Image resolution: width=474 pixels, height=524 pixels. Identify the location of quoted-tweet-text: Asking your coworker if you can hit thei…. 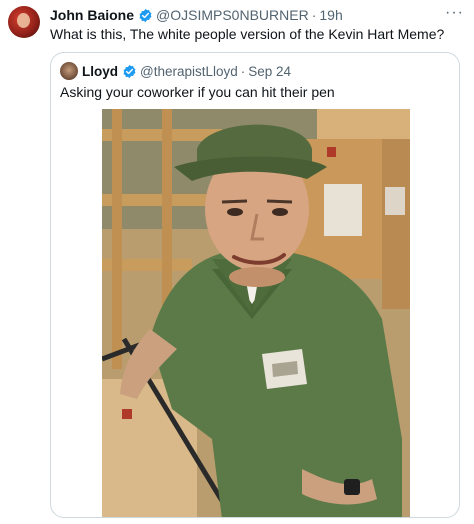
(197, 92).